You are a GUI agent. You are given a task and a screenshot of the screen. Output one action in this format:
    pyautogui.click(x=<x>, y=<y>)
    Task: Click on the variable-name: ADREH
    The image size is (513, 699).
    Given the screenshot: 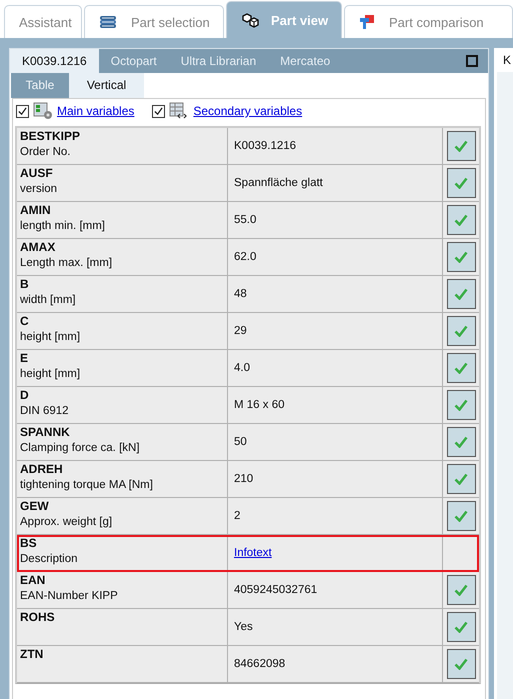 What is the action you would take?
    pyautogui.click(x=42, y=469)
    